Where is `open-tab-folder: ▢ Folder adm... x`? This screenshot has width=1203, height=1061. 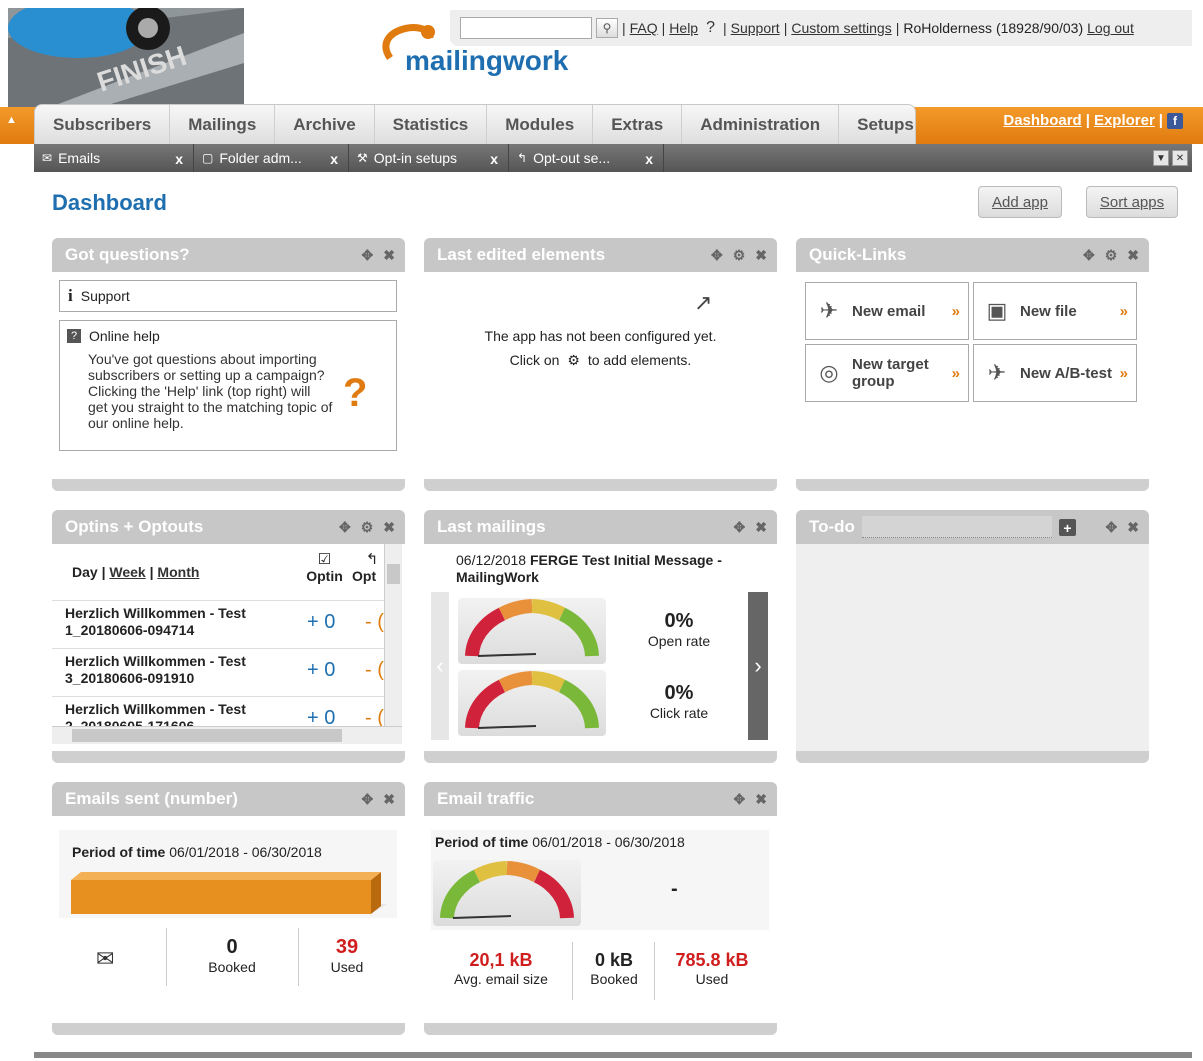 open-tab-folder: ▢ Folder adm... x is located at coordinates (271, 158).